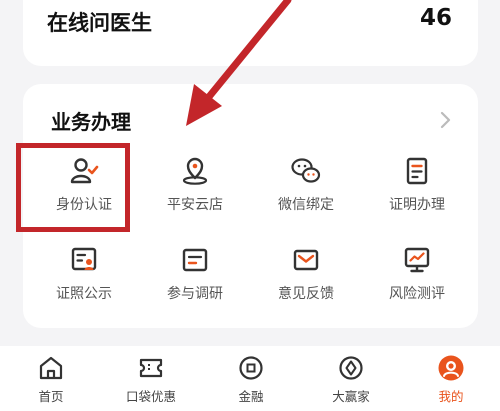 This screenshot has width=500, height=411. What do you see at coordinates (306, 205) in the screenshot?
I see `business-item-label: 微信绑定` at bounding box center [306, 205].